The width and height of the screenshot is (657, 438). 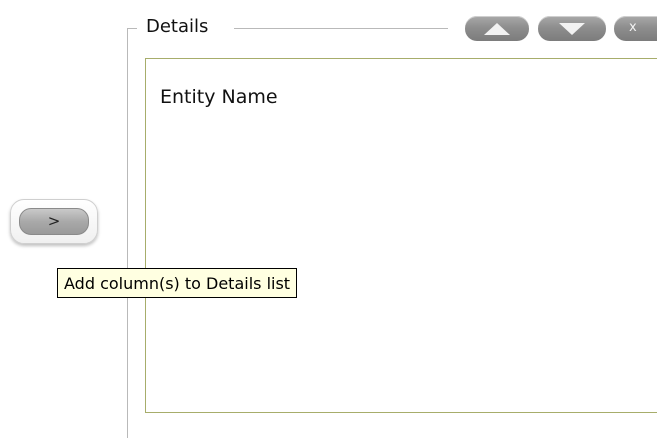 I want to click on tooltip: Add column(s) to Details list, so click(x=177, y=283).